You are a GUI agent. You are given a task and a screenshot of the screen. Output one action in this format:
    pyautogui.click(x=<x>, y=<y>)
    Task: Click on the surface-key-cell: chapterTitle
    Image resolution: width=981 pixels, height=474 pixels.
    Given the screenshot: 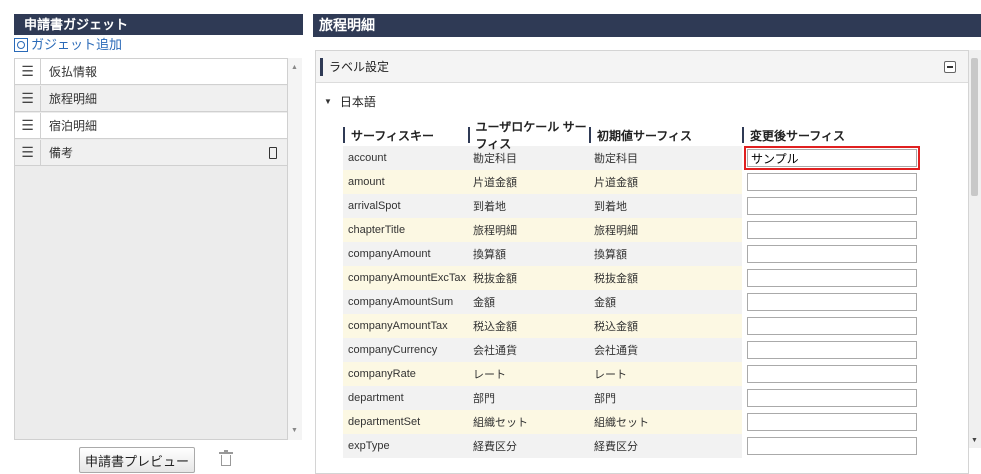 What is the action you would take?
    pyautogui.click(x=405, y=230)
    